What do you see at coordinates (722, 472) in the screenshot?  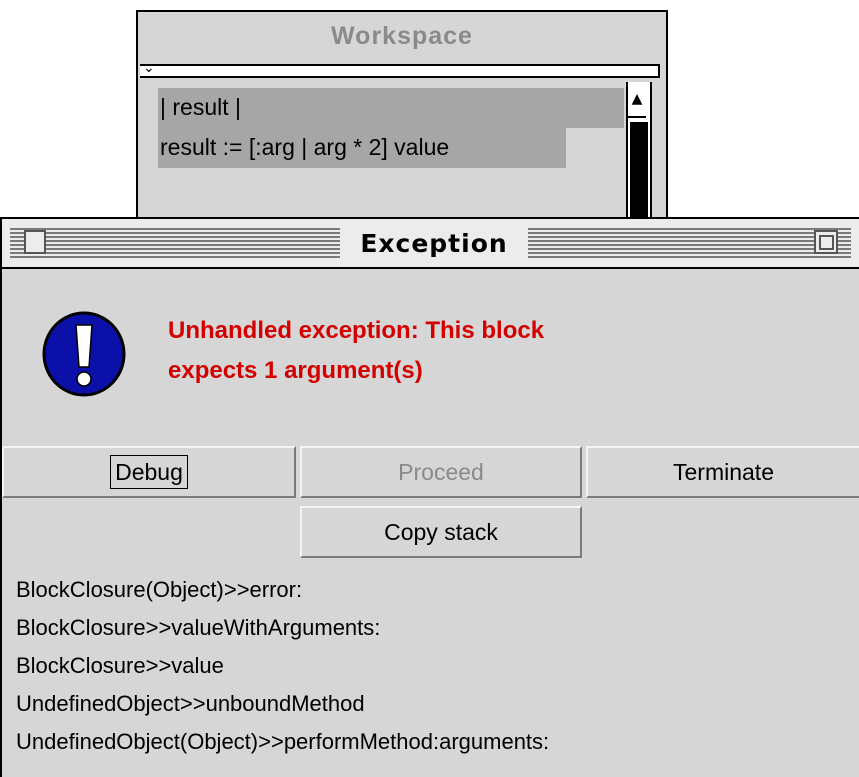 I see `terminate-button: Terminate` at bounding box center [722, 472].